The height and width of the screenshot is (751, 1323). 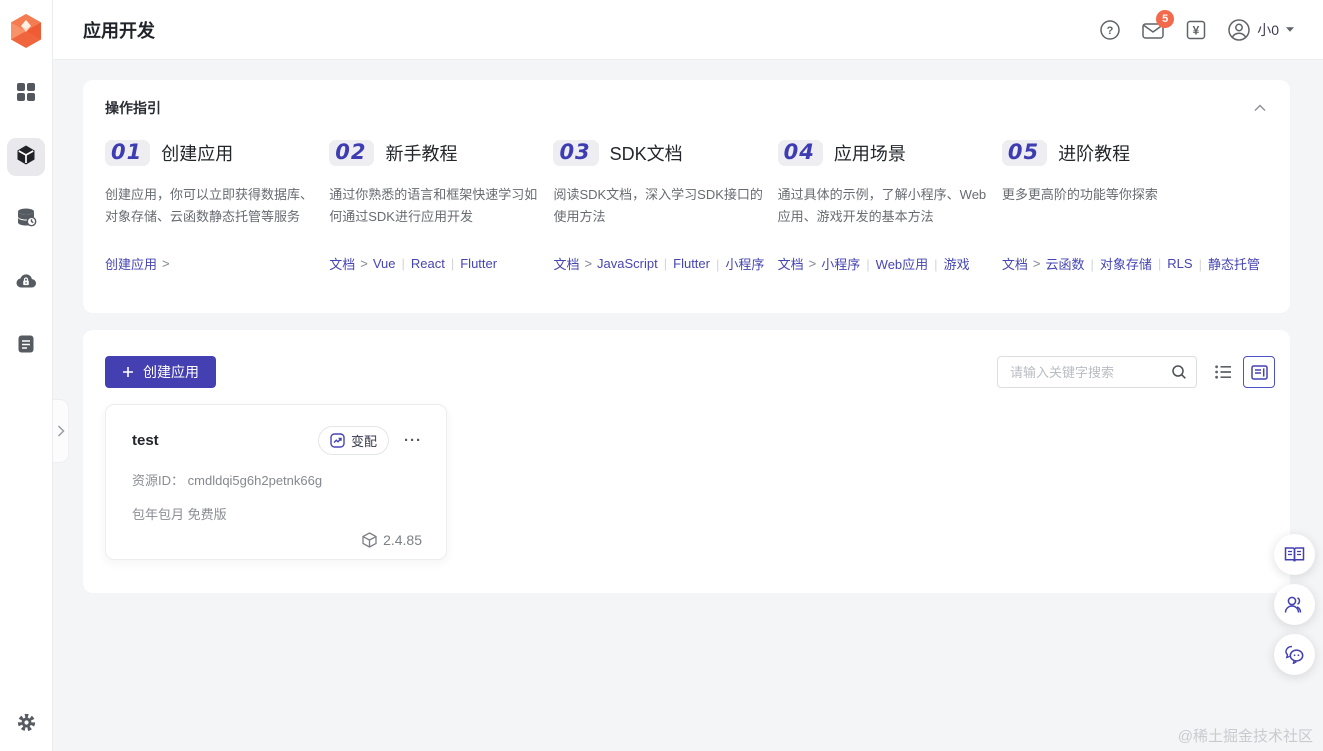 I want to click on step-number: 04, so click(x=800, y=153).